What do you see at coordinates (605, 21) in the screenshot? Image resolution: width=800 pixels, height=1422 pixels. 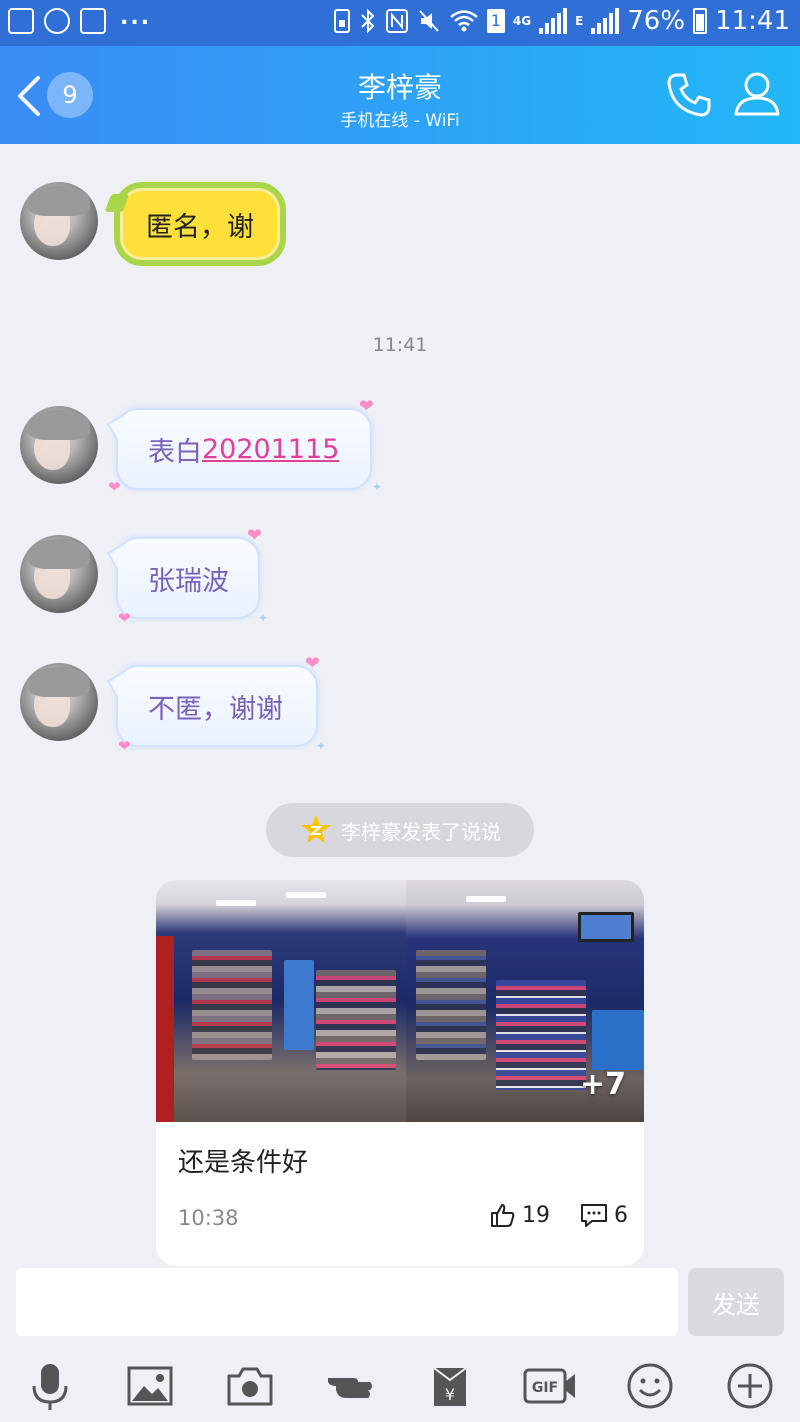 I see `signal-e-icon` at bounding box center [605, 21].